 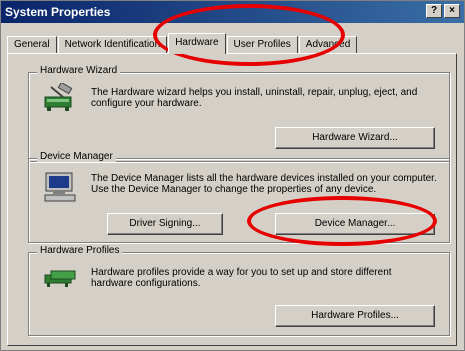 What do you see at coordinates (197, 43) in the screenshot?
I see `tab-hardware: Hardware` at bounding box center [197, 43].